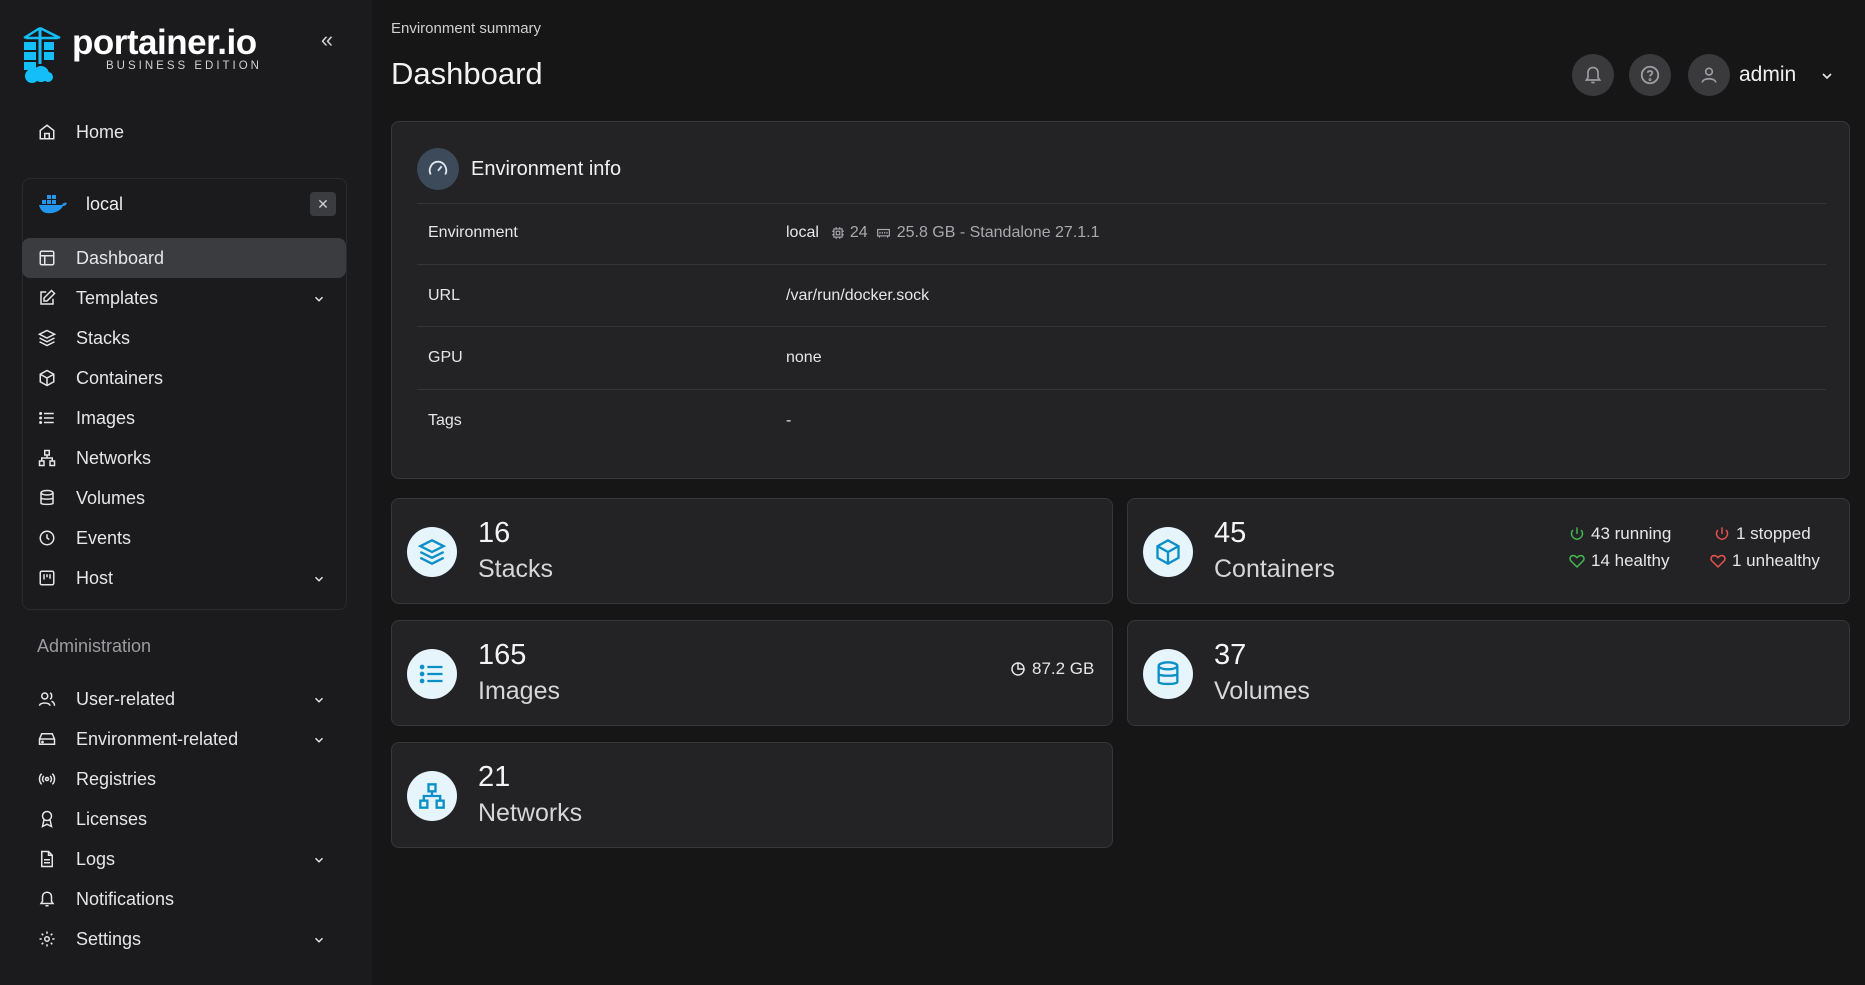 This screenshot has height=985, width=1865. What do you see at coordinates (494, 533) in the screenshot?
I see `stacks-count: 16` at bounding box center [494, 533].